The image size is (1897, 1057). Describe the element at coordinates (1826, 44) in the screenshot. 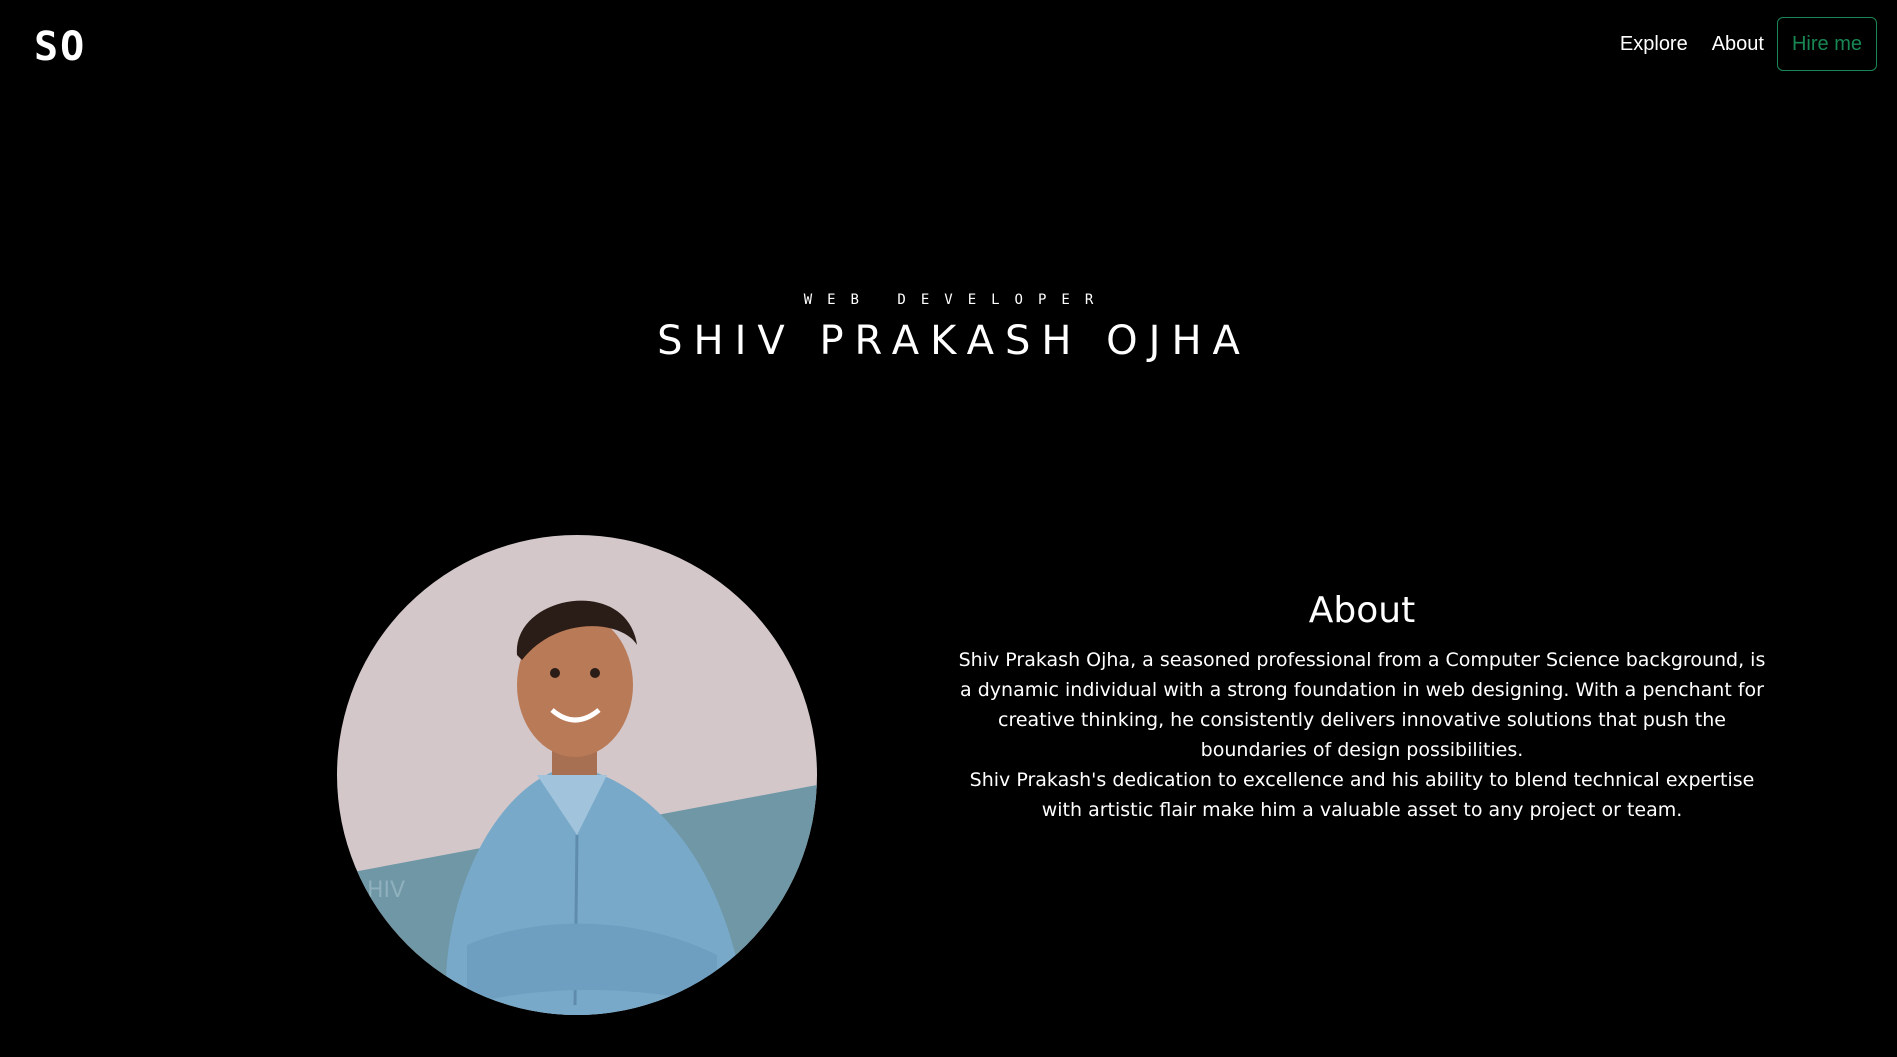

I see `hire-me-button: Hire me` at that location.